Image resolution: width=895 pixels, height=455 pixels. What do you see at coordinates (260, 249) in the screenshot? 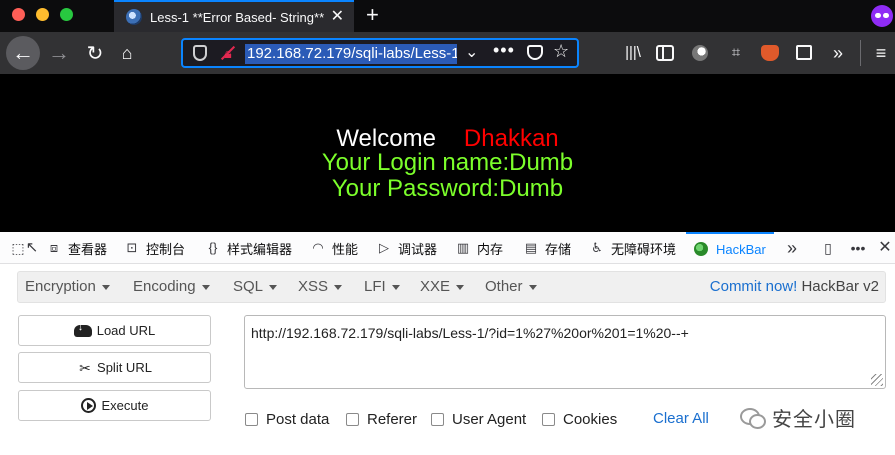
I see `tab-label: 样式编辑器` at bounding box center [260, 249].